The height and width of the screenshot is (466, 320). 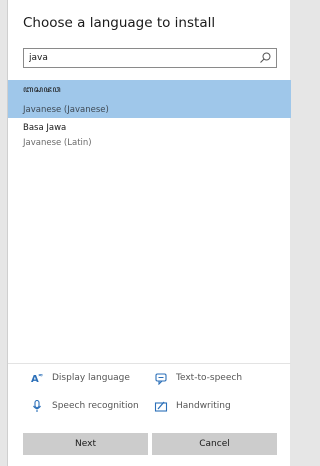 What do you see at coordinates (85, 444) in the screenshot?
I see `next-button: Next` at bounding box center [85, 444].